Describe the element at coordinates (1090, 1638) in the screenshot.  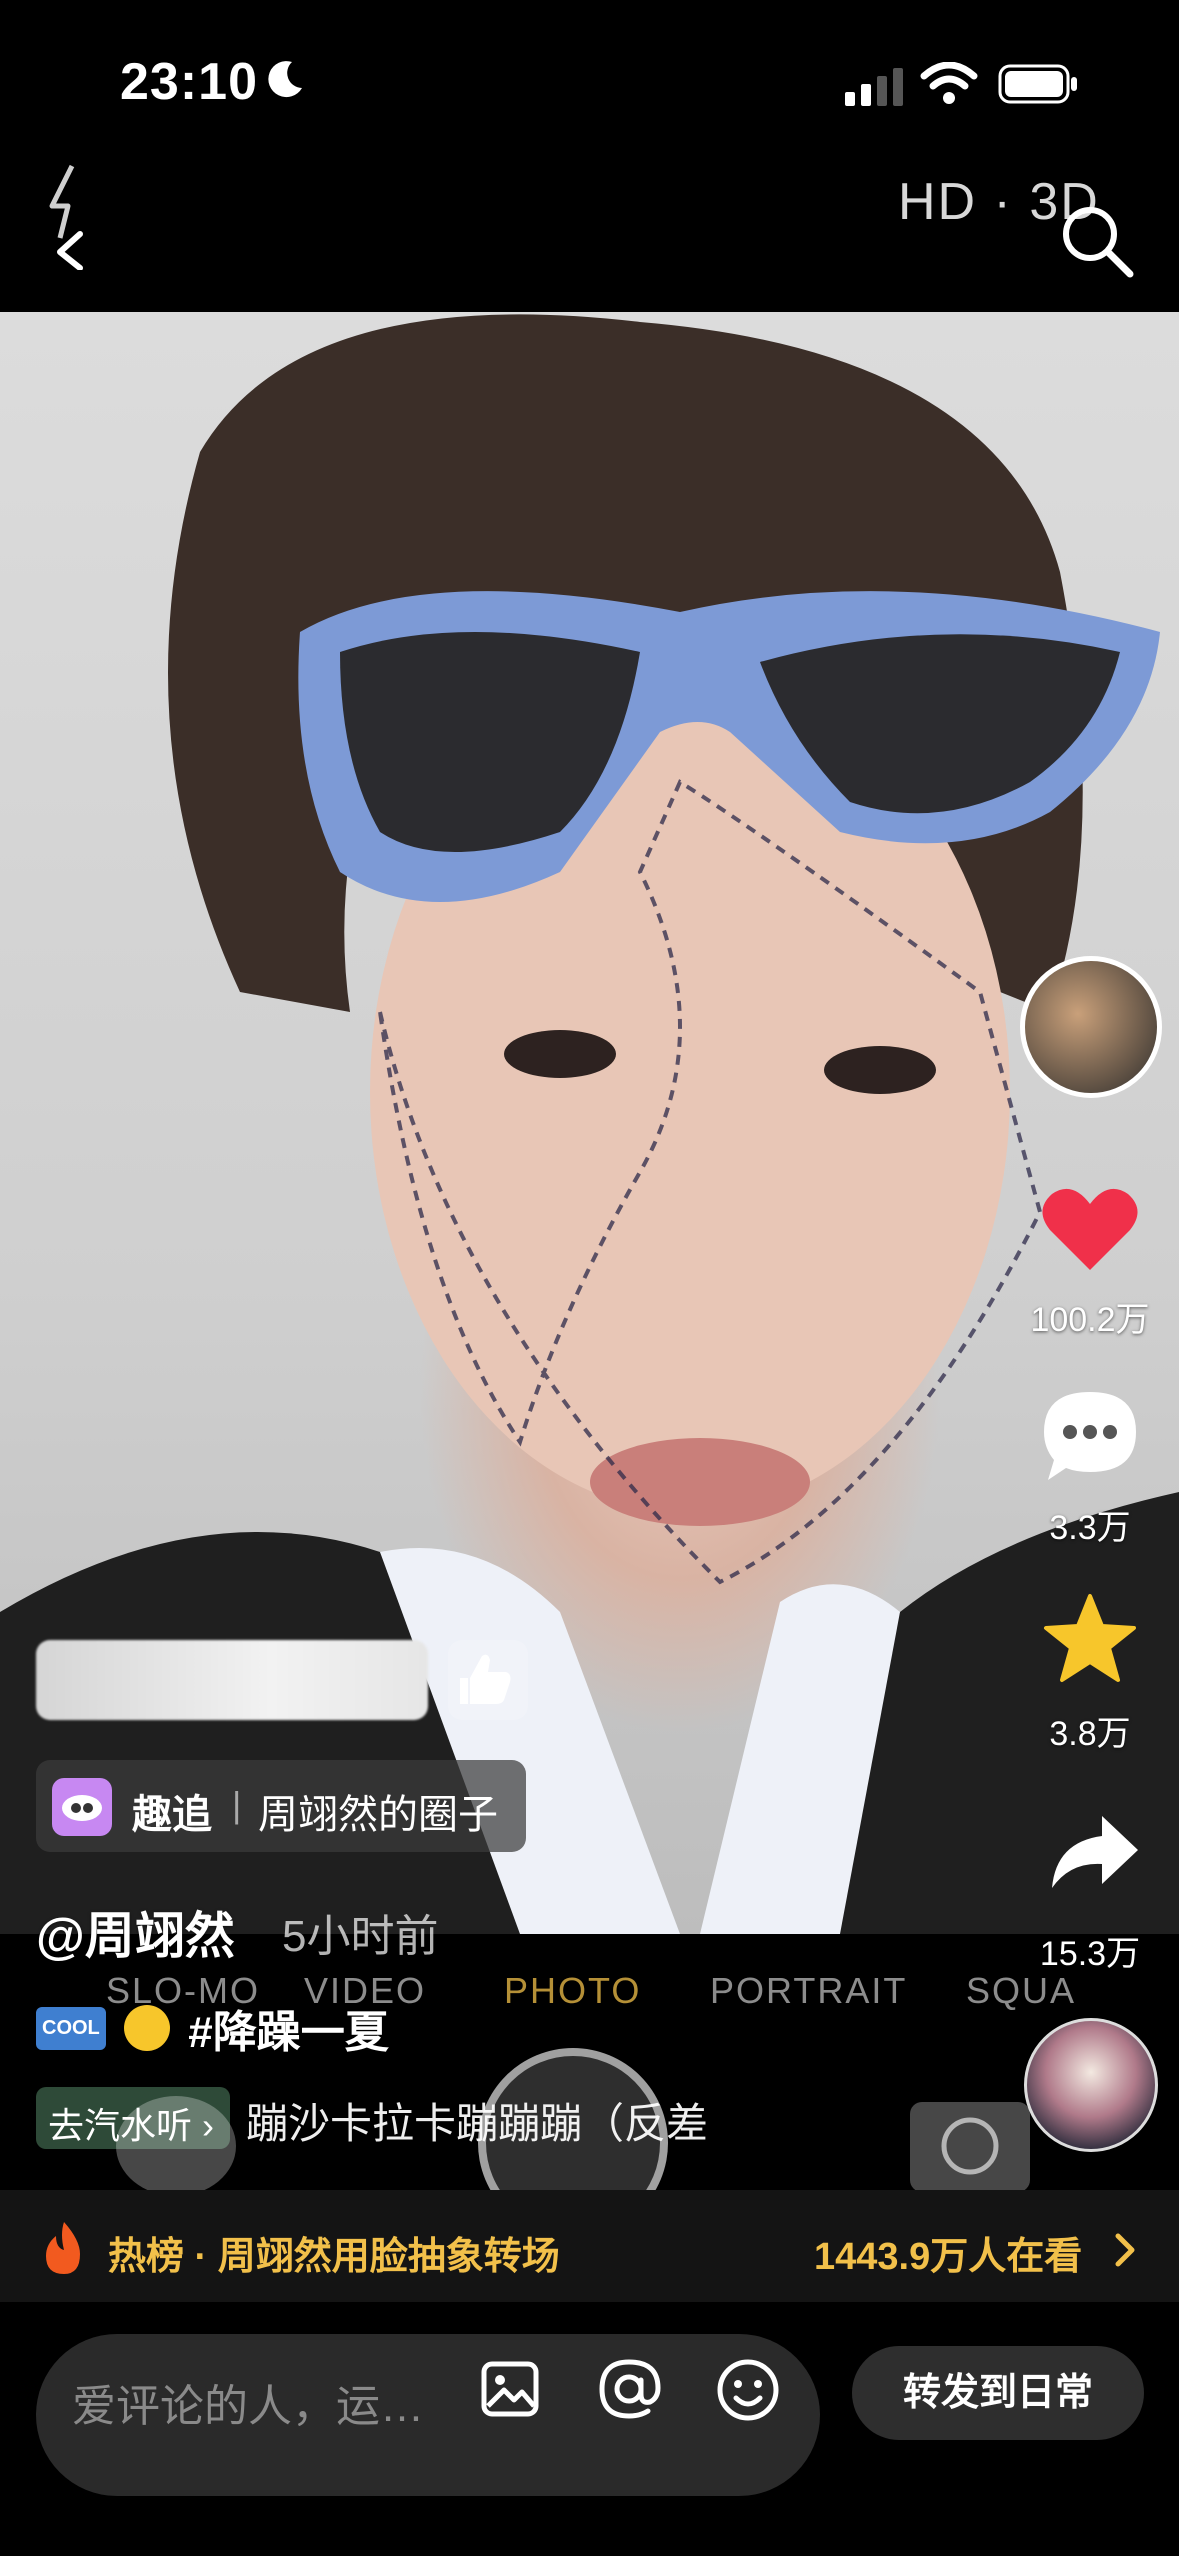
I see `favorite-star-icon` at that location.